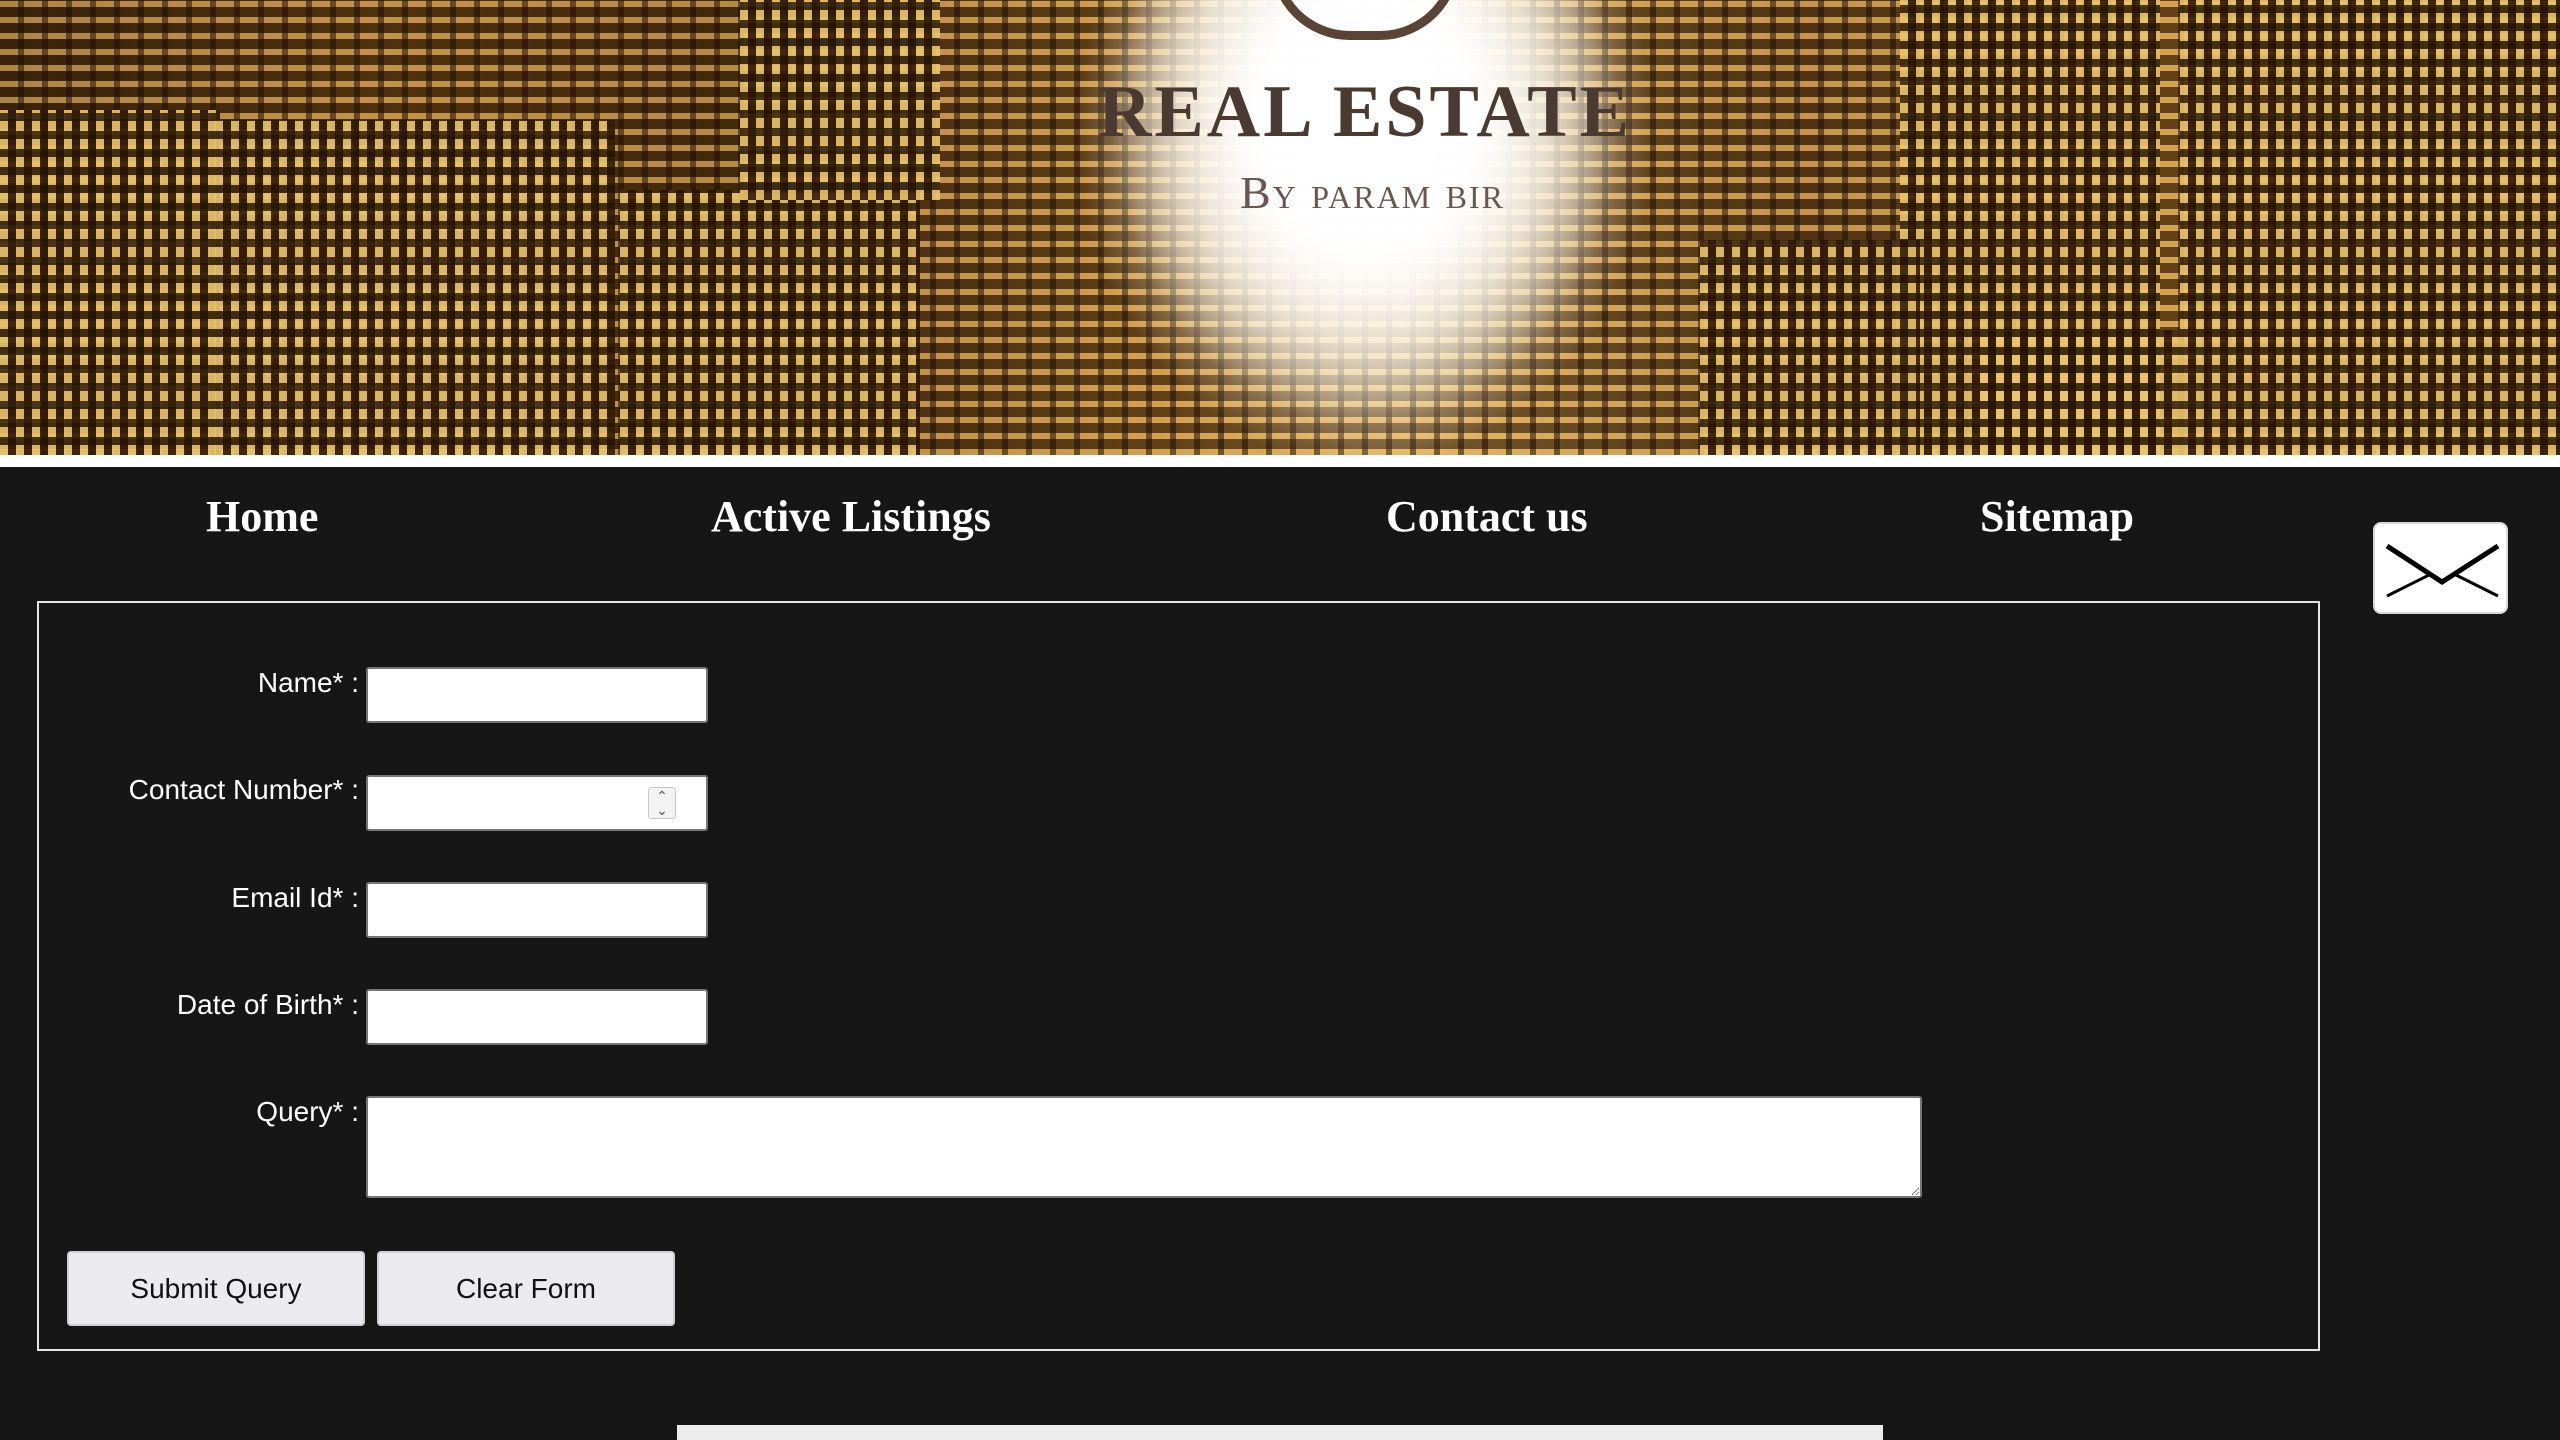 This screenshot has height=1440, width=2560. What do you see at coordinates (1144, 1147) in the screenshot?
I see `query-textarea` at bounding box center [1144, 1147].